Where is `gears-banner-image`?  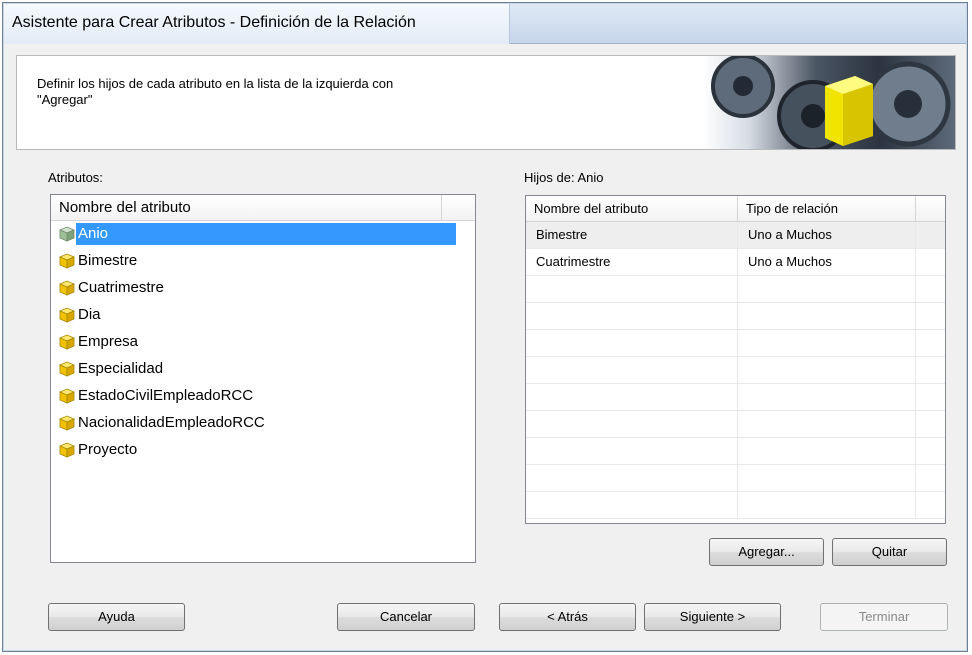 gears-banner-image is located at coordinates (829, 102).